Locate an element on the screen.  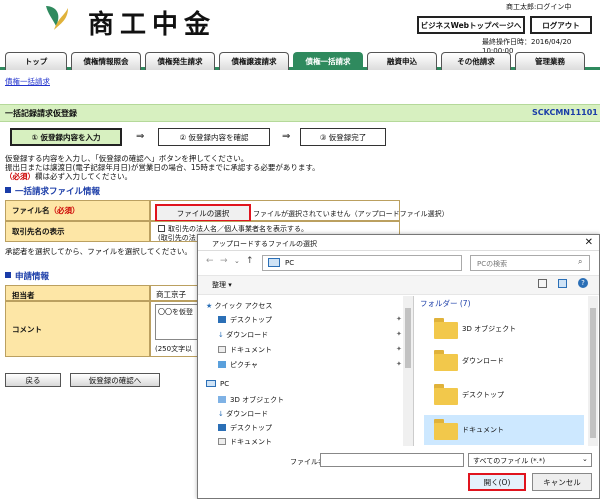
3d-objects-icon is located at coordinates (222, 399).